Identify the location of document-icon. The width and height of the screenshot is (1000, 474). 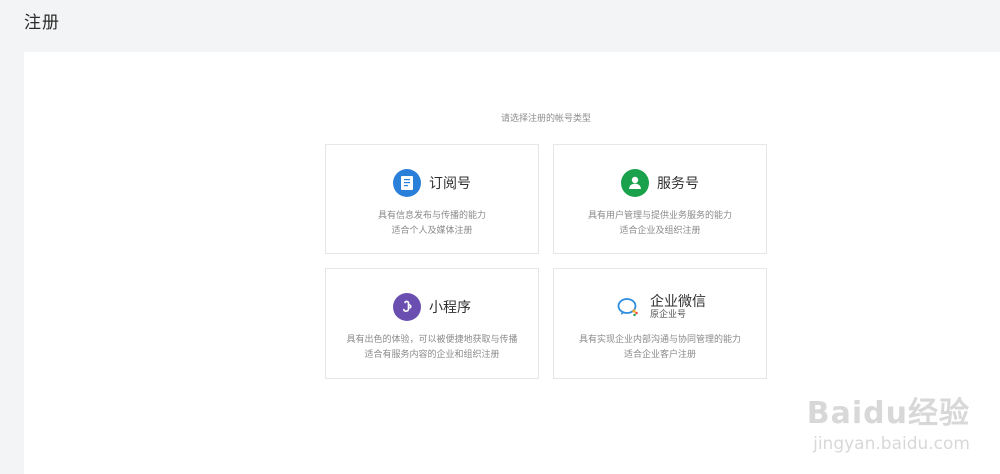
(407, 183).